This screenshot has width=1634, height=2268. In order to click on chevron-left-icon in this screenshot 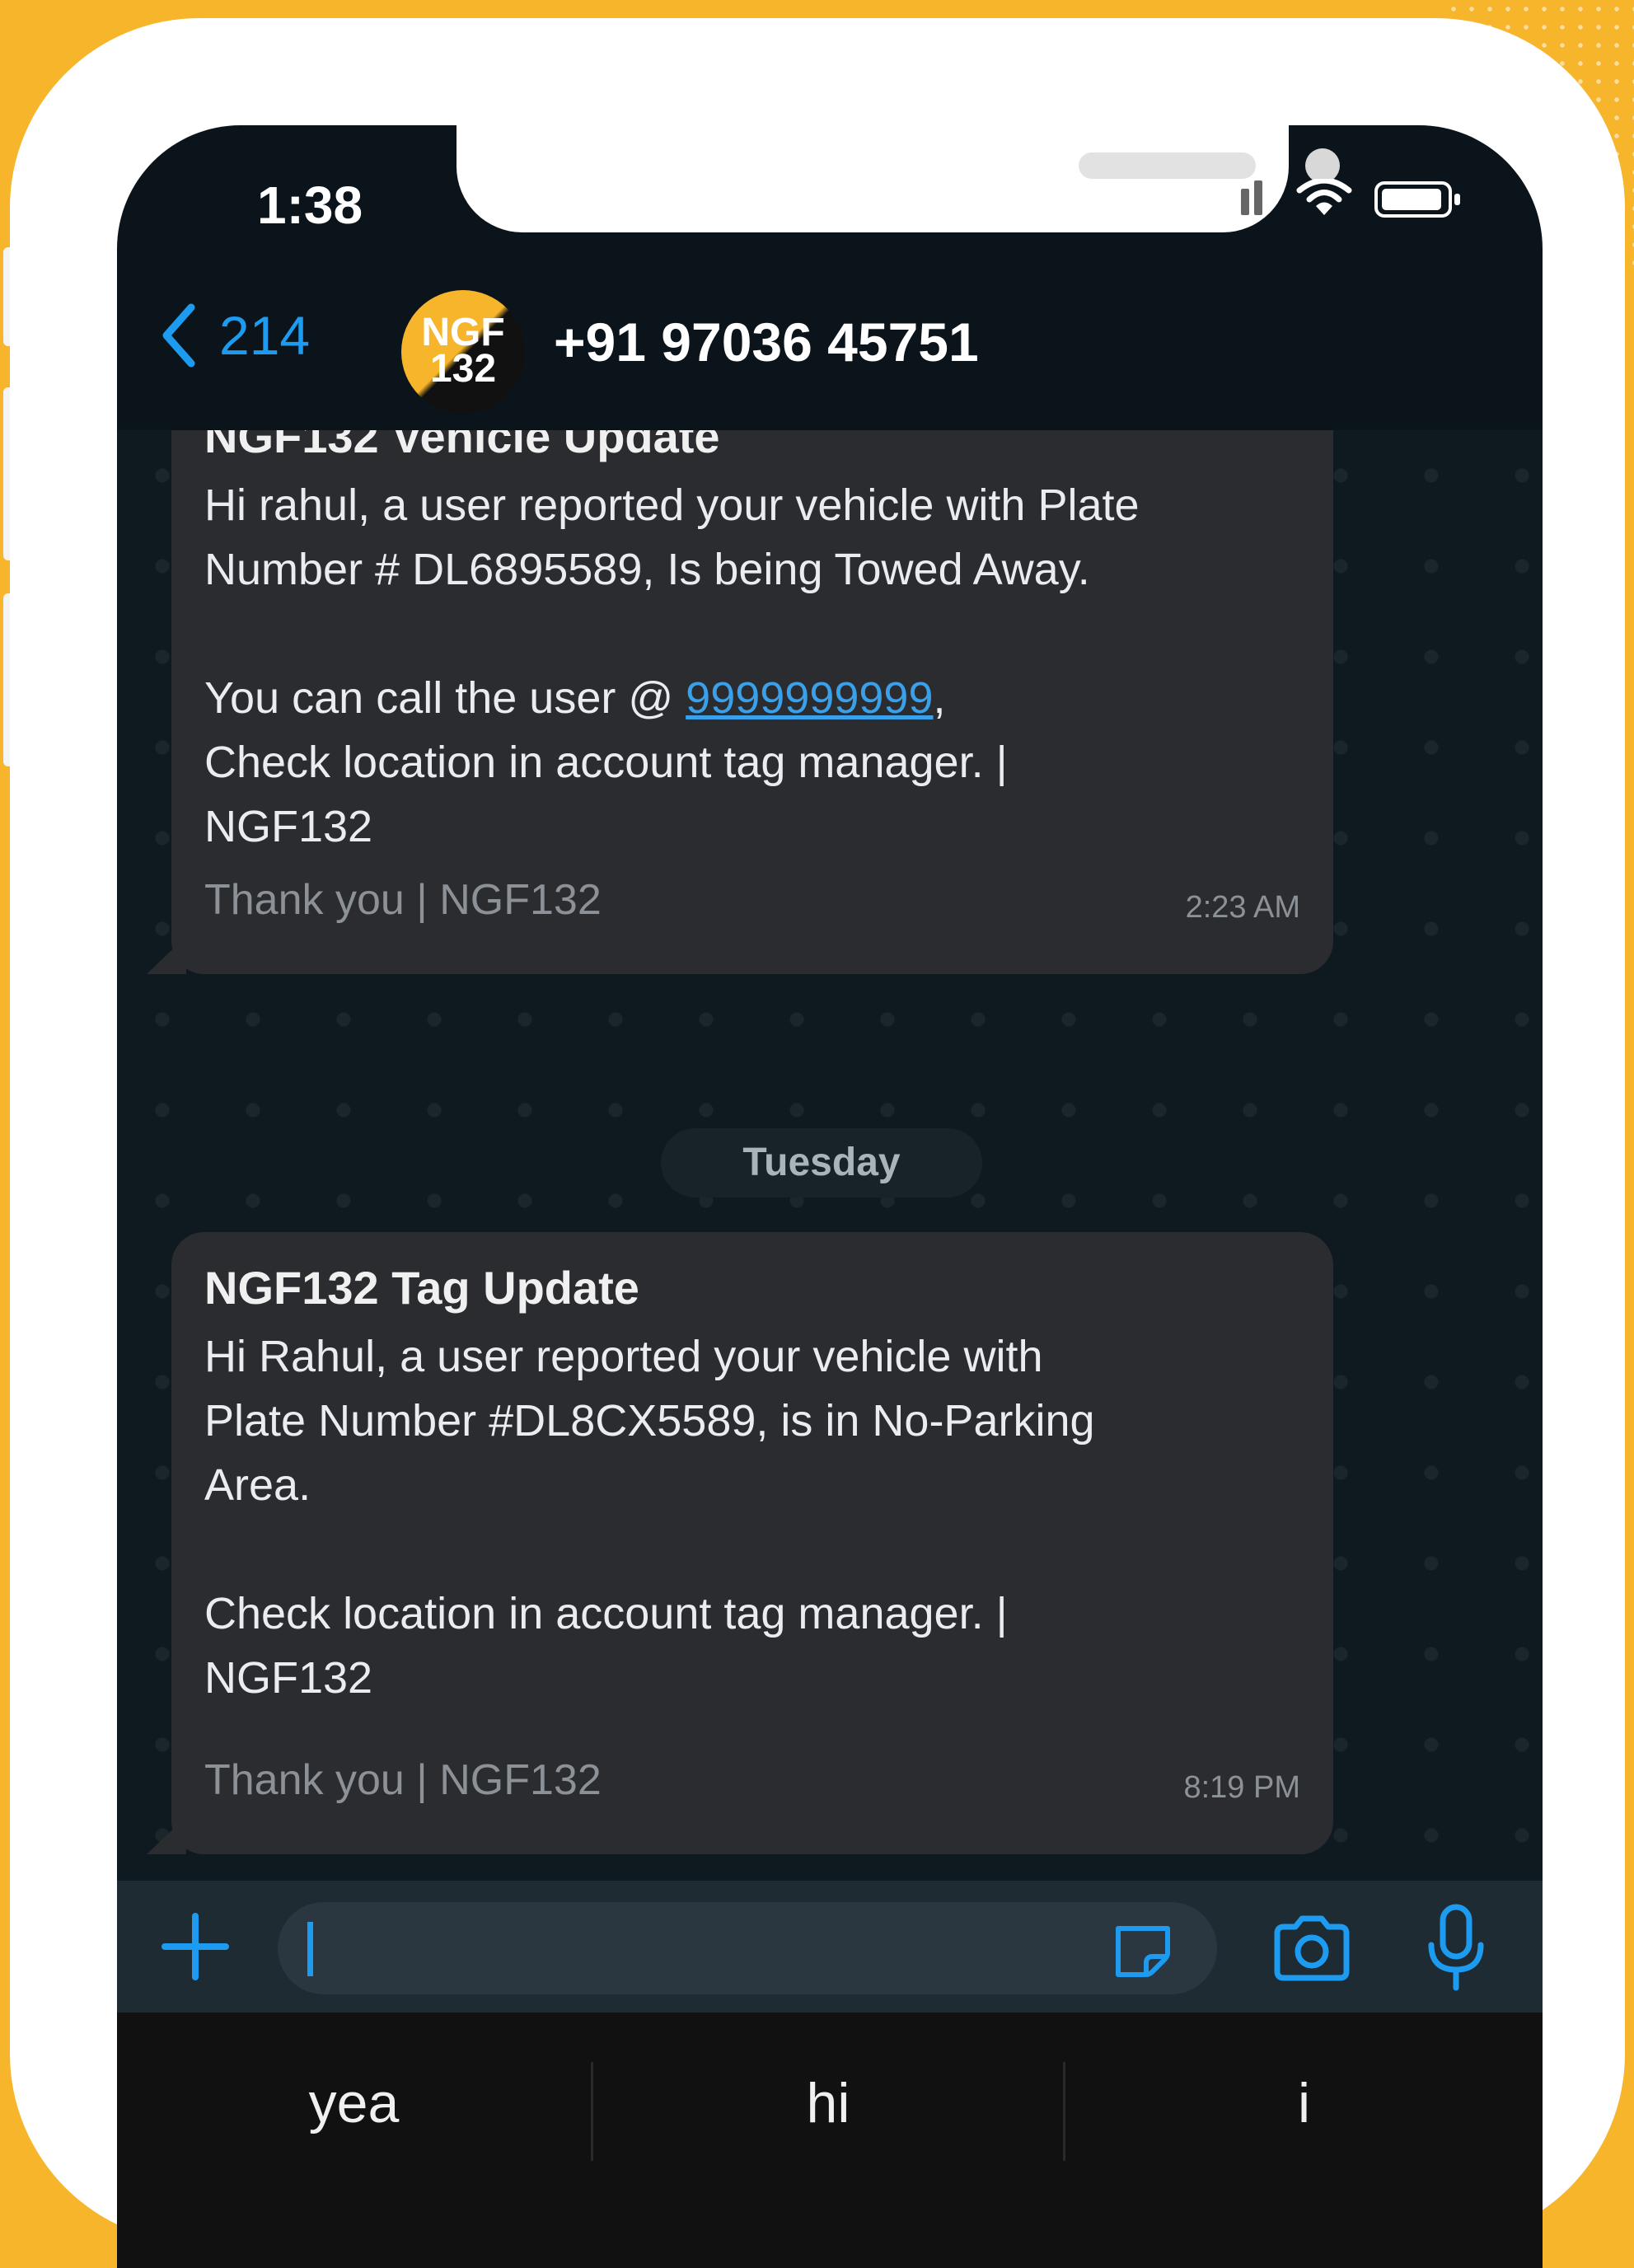, I will do `click(178, 335)`.